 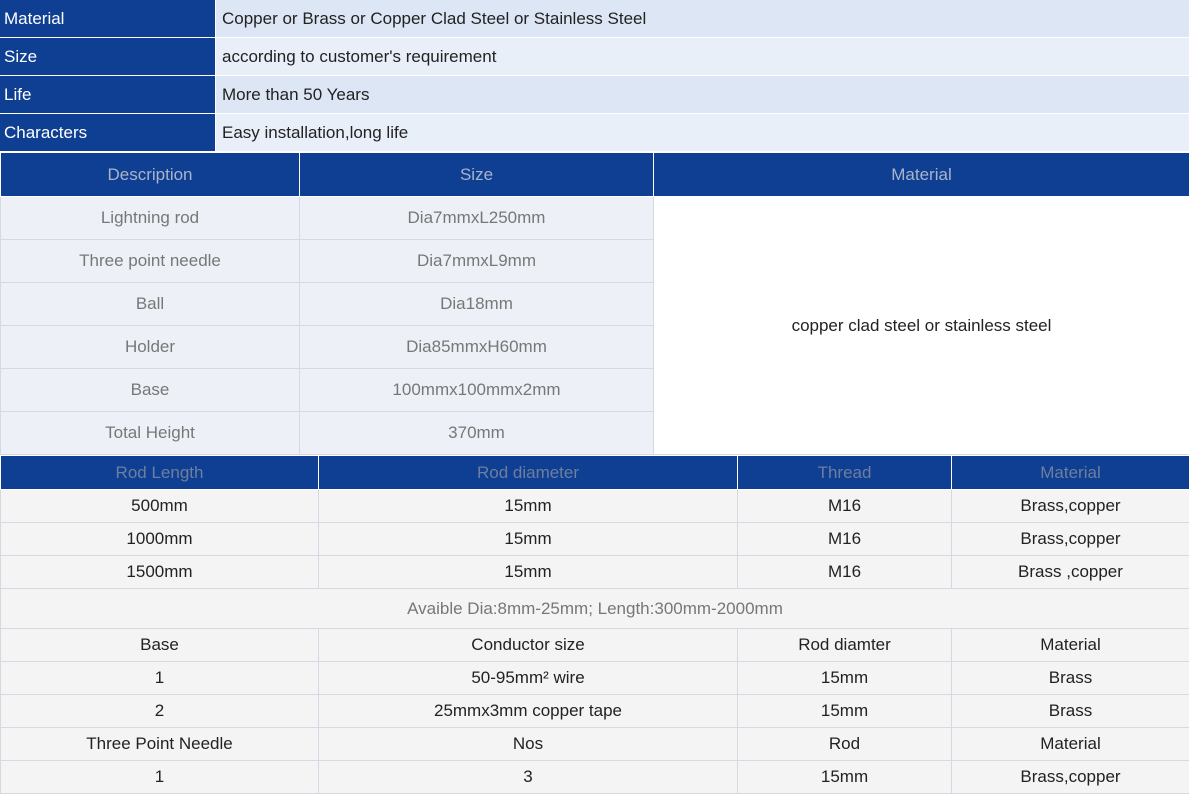 I want to click on property-row: Size according to customer's requirement, so click(x=594, y=57).